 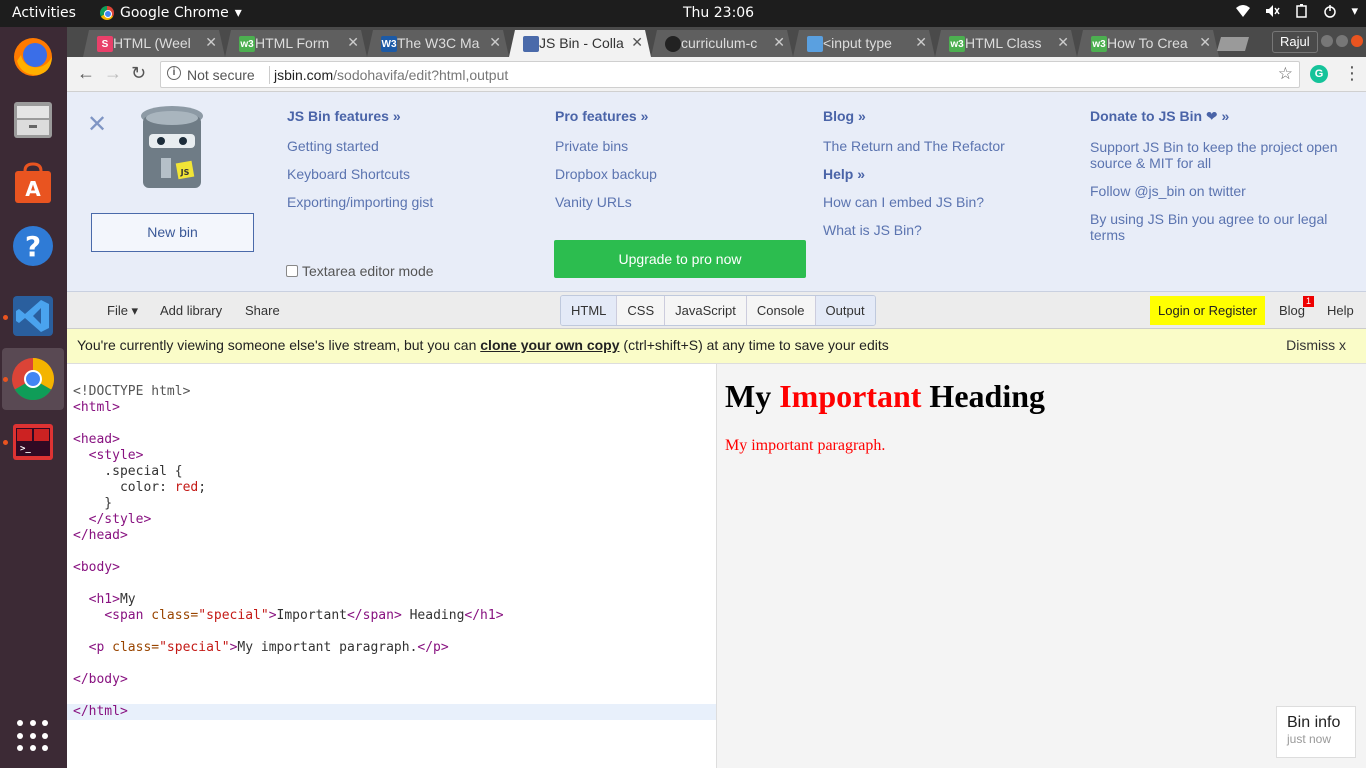 I want to click on exporting-gist-link: Exporting/importing gist, so click(x=360, y=202).